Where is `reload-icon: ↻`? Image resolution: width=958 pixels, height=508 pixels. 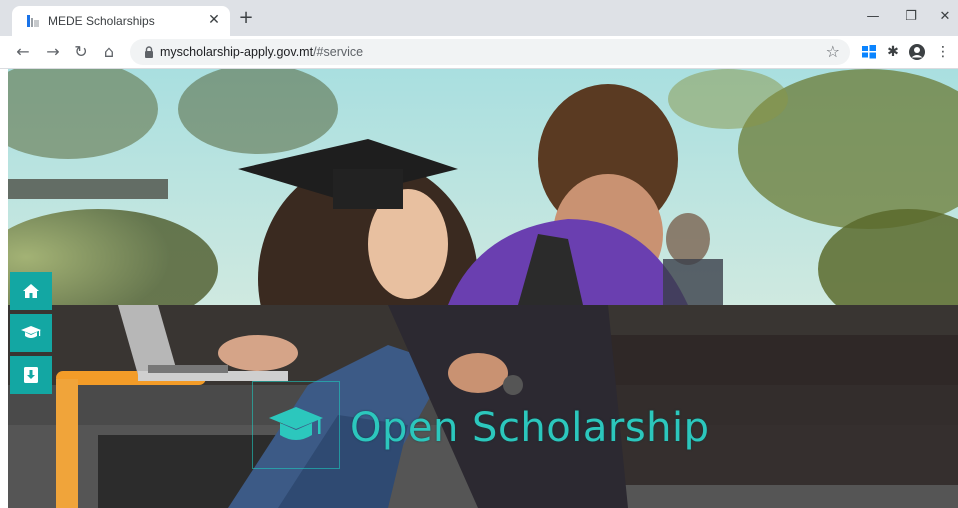 reload-icon: ↻ is located at coordinates (81, 52).